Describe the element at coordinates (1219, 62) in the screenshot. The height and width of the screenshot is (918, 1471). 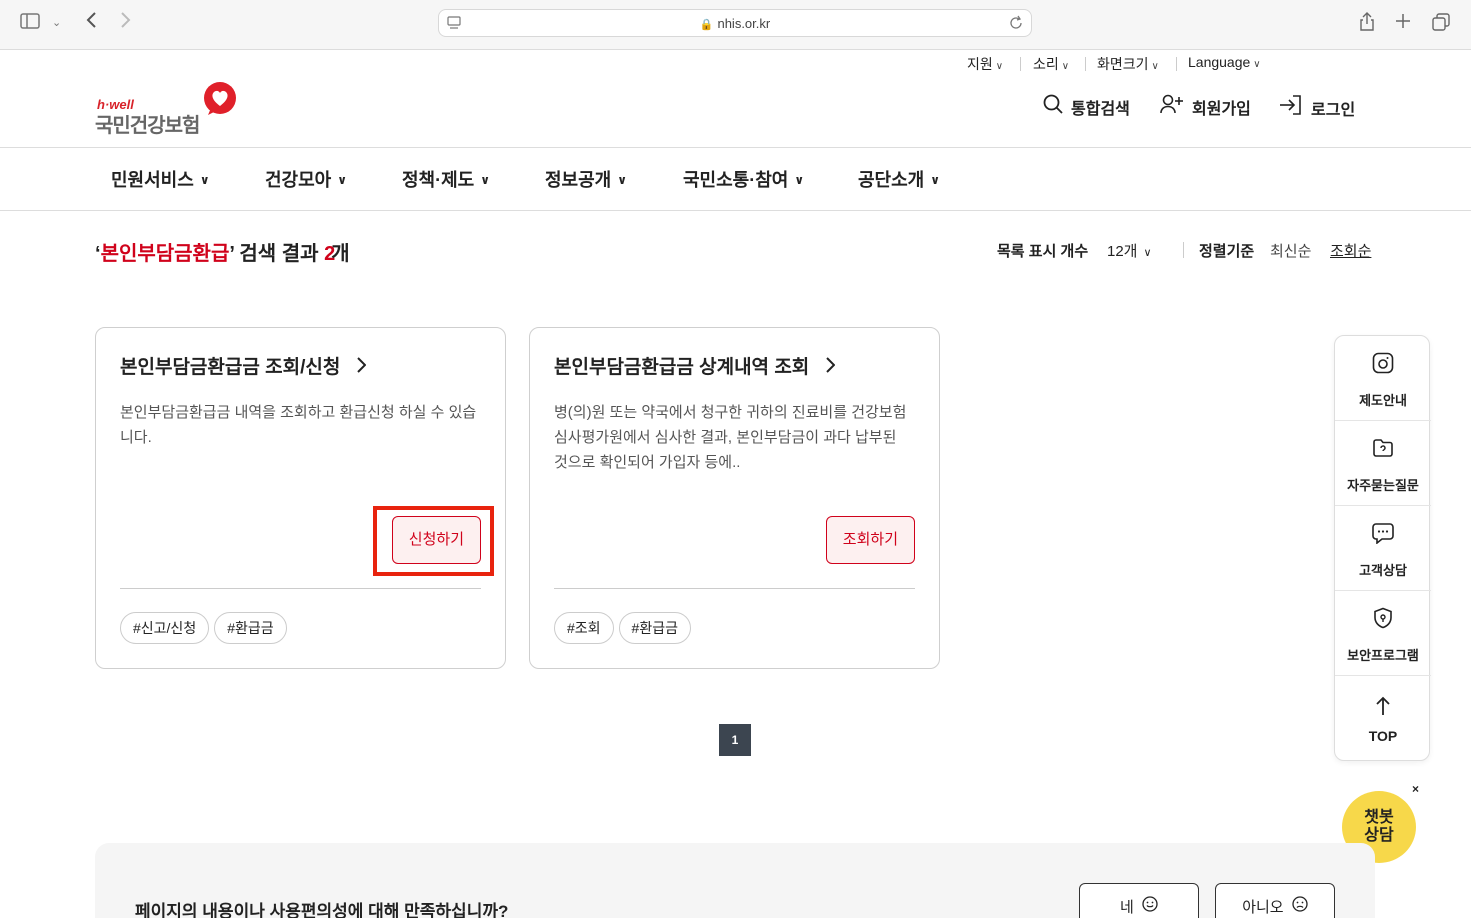
I see `language-label: Language` at that location.